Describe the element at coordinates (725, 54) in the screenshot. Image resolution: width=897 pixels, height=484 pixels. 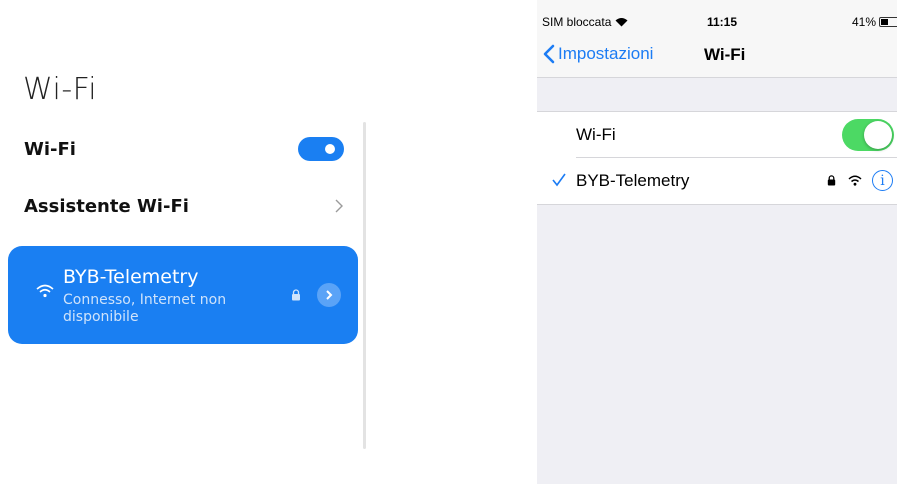
I see `nav-title: Wi-Fi` at that location.